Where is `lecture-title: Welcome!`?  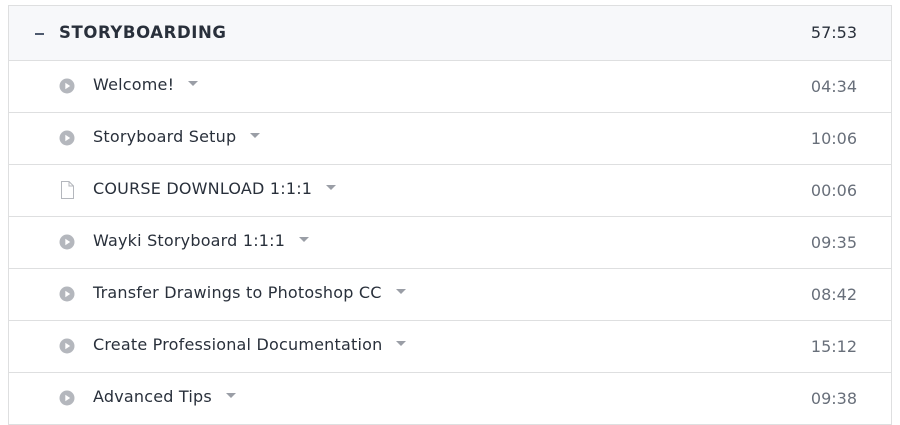
lecture-title: Welcome! is located at coordinates (133, 84).